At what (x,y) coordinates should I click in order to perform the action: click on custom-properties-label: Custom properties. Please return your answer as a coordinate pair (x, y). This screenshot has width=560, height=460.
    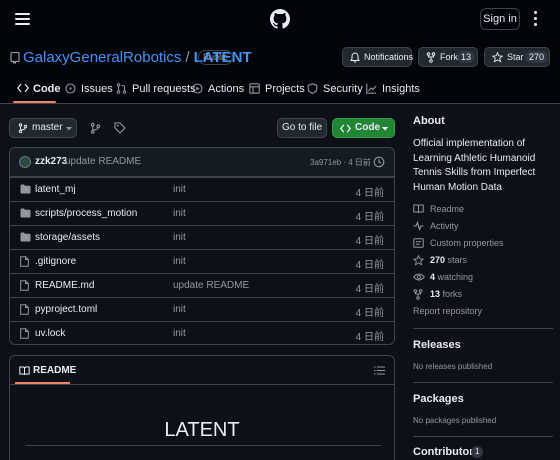
    Looking at the image, I should click on (467, 243).